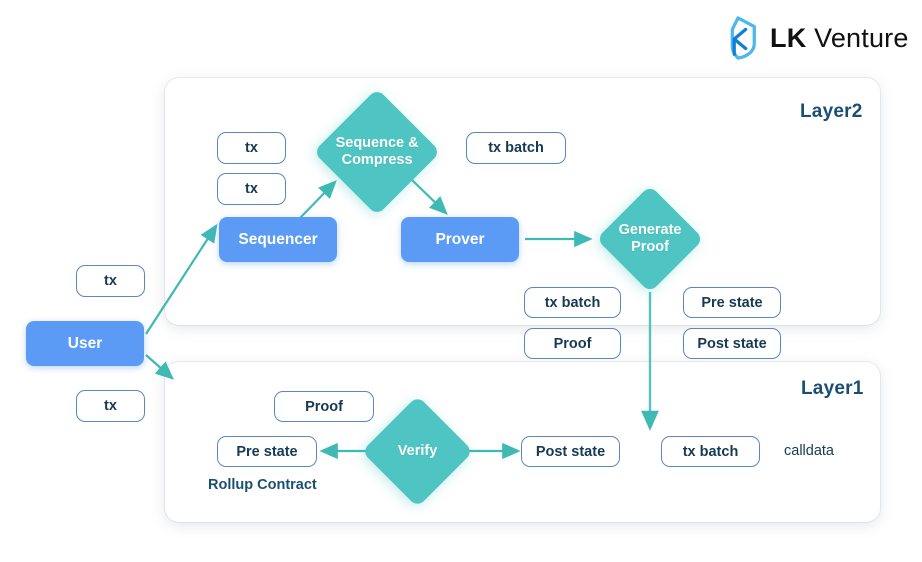  What do you see at coordinates (417, 450) in the screenshot?
I see `verify-label: Verify` at bounding box center [417, 450].